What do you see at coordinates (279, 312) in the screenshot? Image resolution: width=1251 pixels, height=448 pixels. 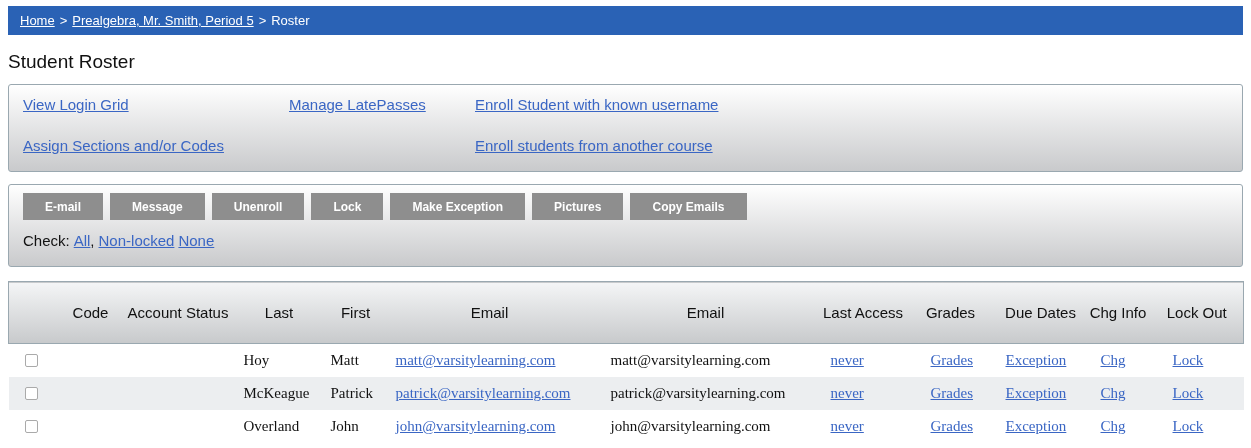 I see `column-header: Last` at bounding box center [279, 312].